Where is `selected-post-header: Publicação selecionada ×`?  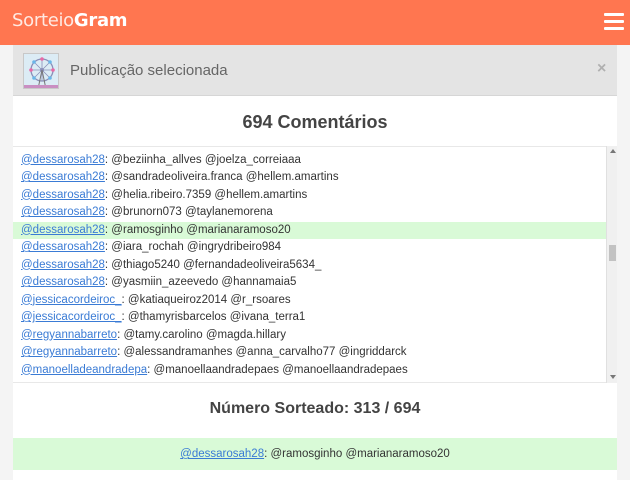
selected-post-header: Publicação selecionada × is located at coordinates (315, 70).